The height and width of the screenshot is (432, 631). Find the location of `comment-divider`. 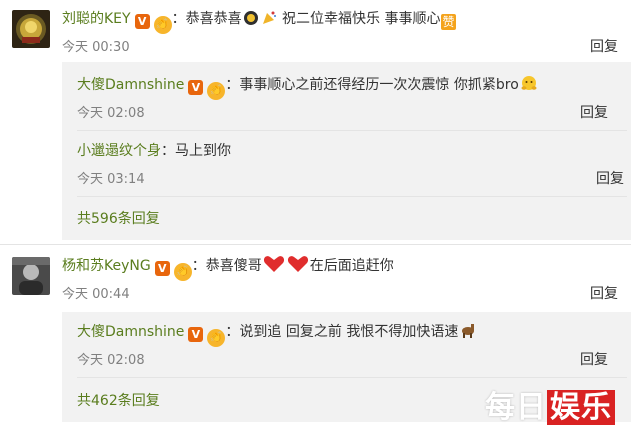

comment-divider is located at coordinates (315, 244).